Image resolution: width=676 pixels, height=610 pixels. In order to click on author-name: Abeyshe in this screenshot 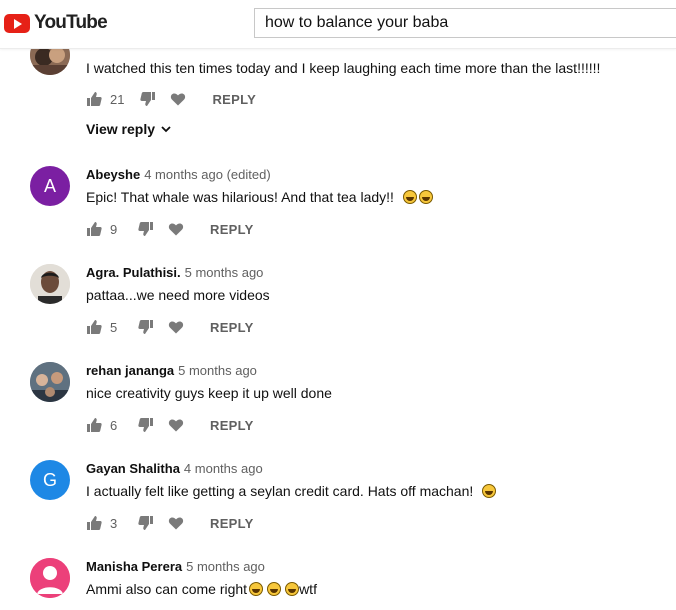, I will do `click(113, 174)`.